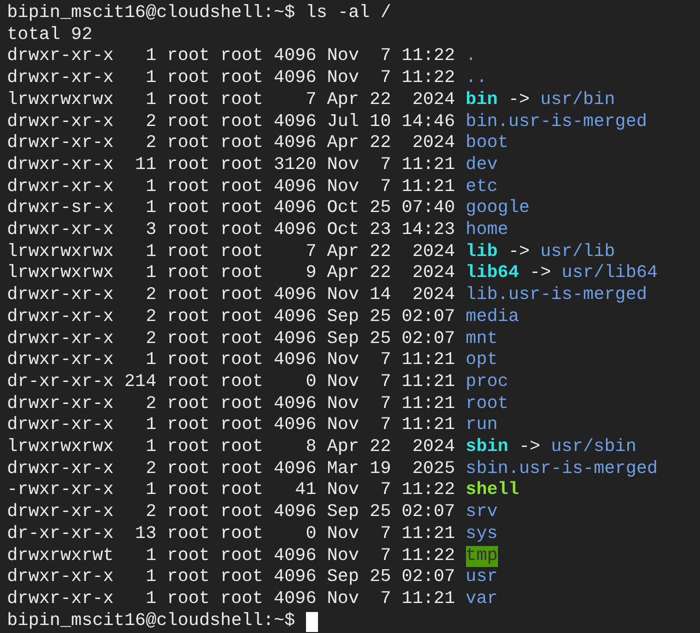 Image resolution: width=700 pixels, height=633 pixels. Describe the element at coordinates (310, 274) in the screenshot. I see `file-size: 9` at that location.